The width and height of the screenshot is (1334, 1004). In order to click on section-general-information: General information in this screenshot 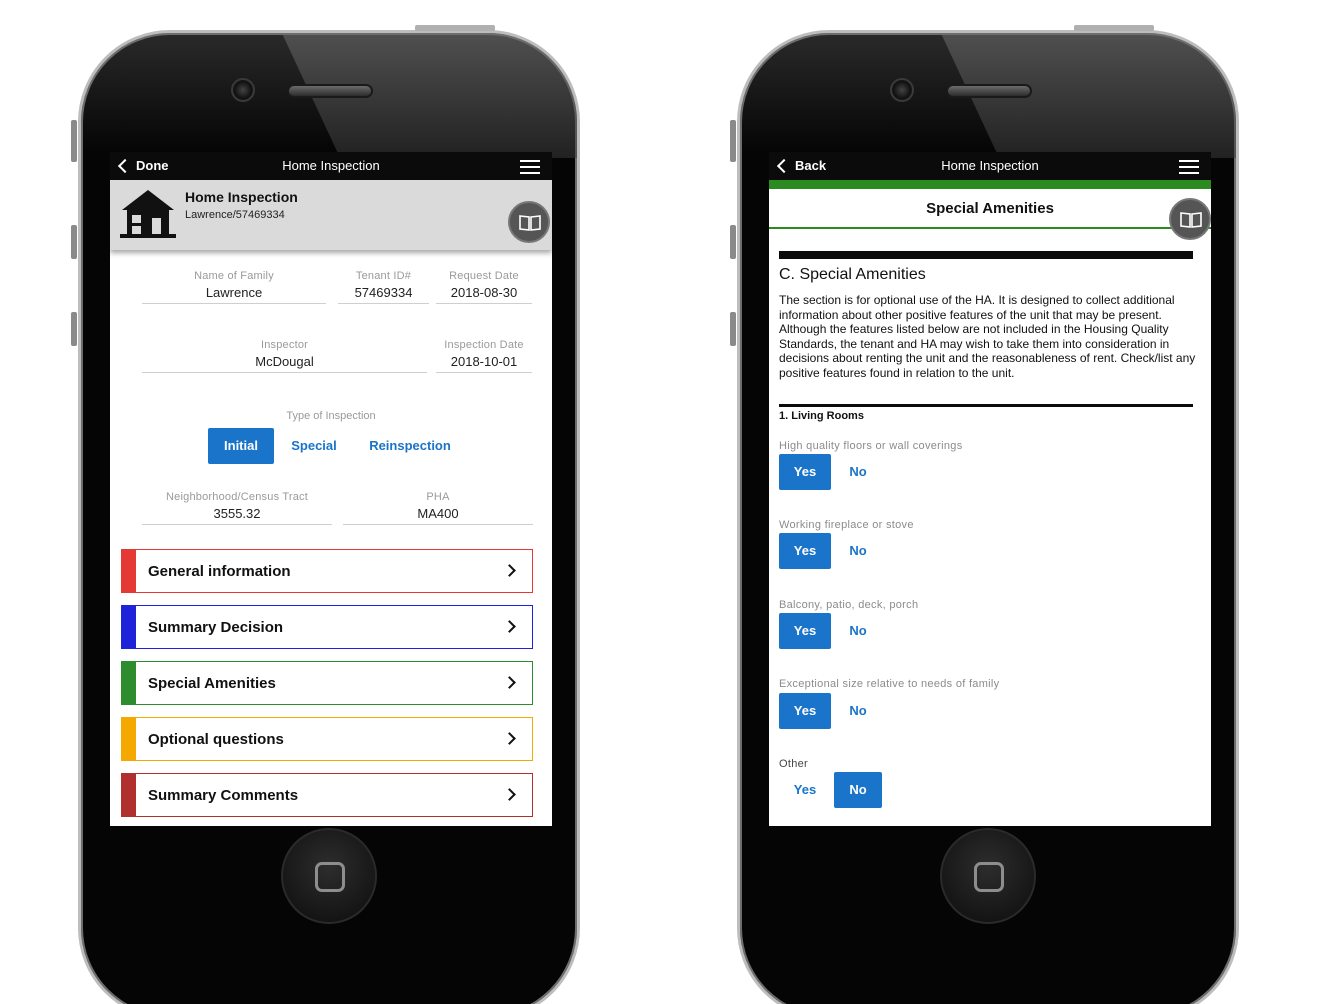, I will do `click(327, 571)`.